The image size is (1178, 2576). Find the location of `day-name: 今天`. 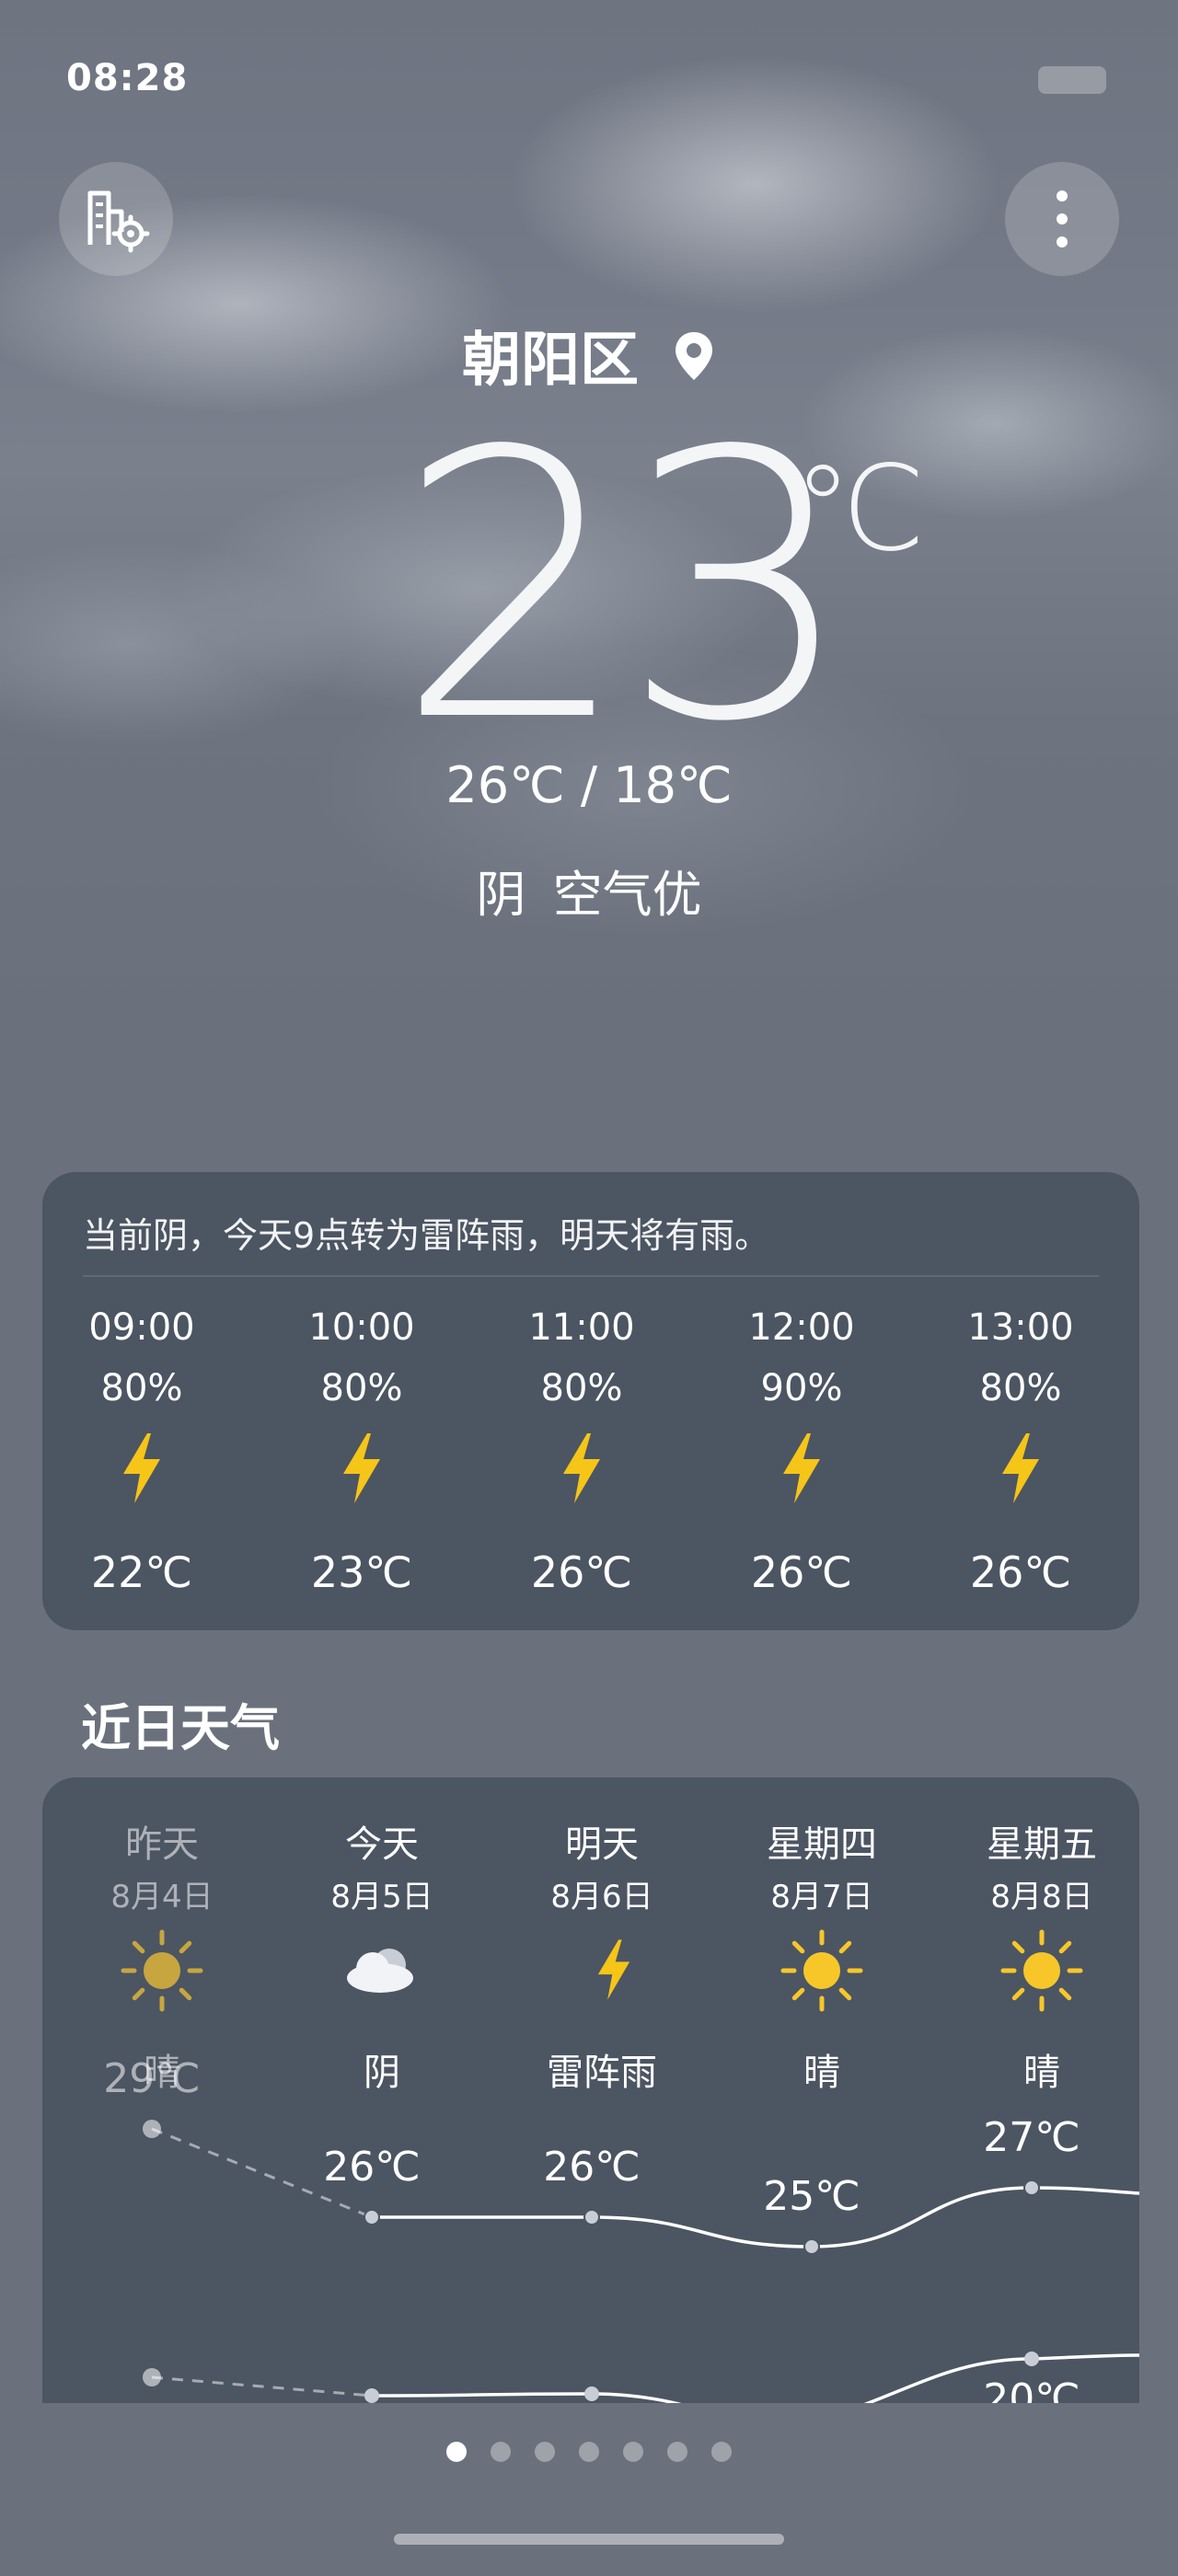

day-name: 今天 is located at coordinates (382, 1844).